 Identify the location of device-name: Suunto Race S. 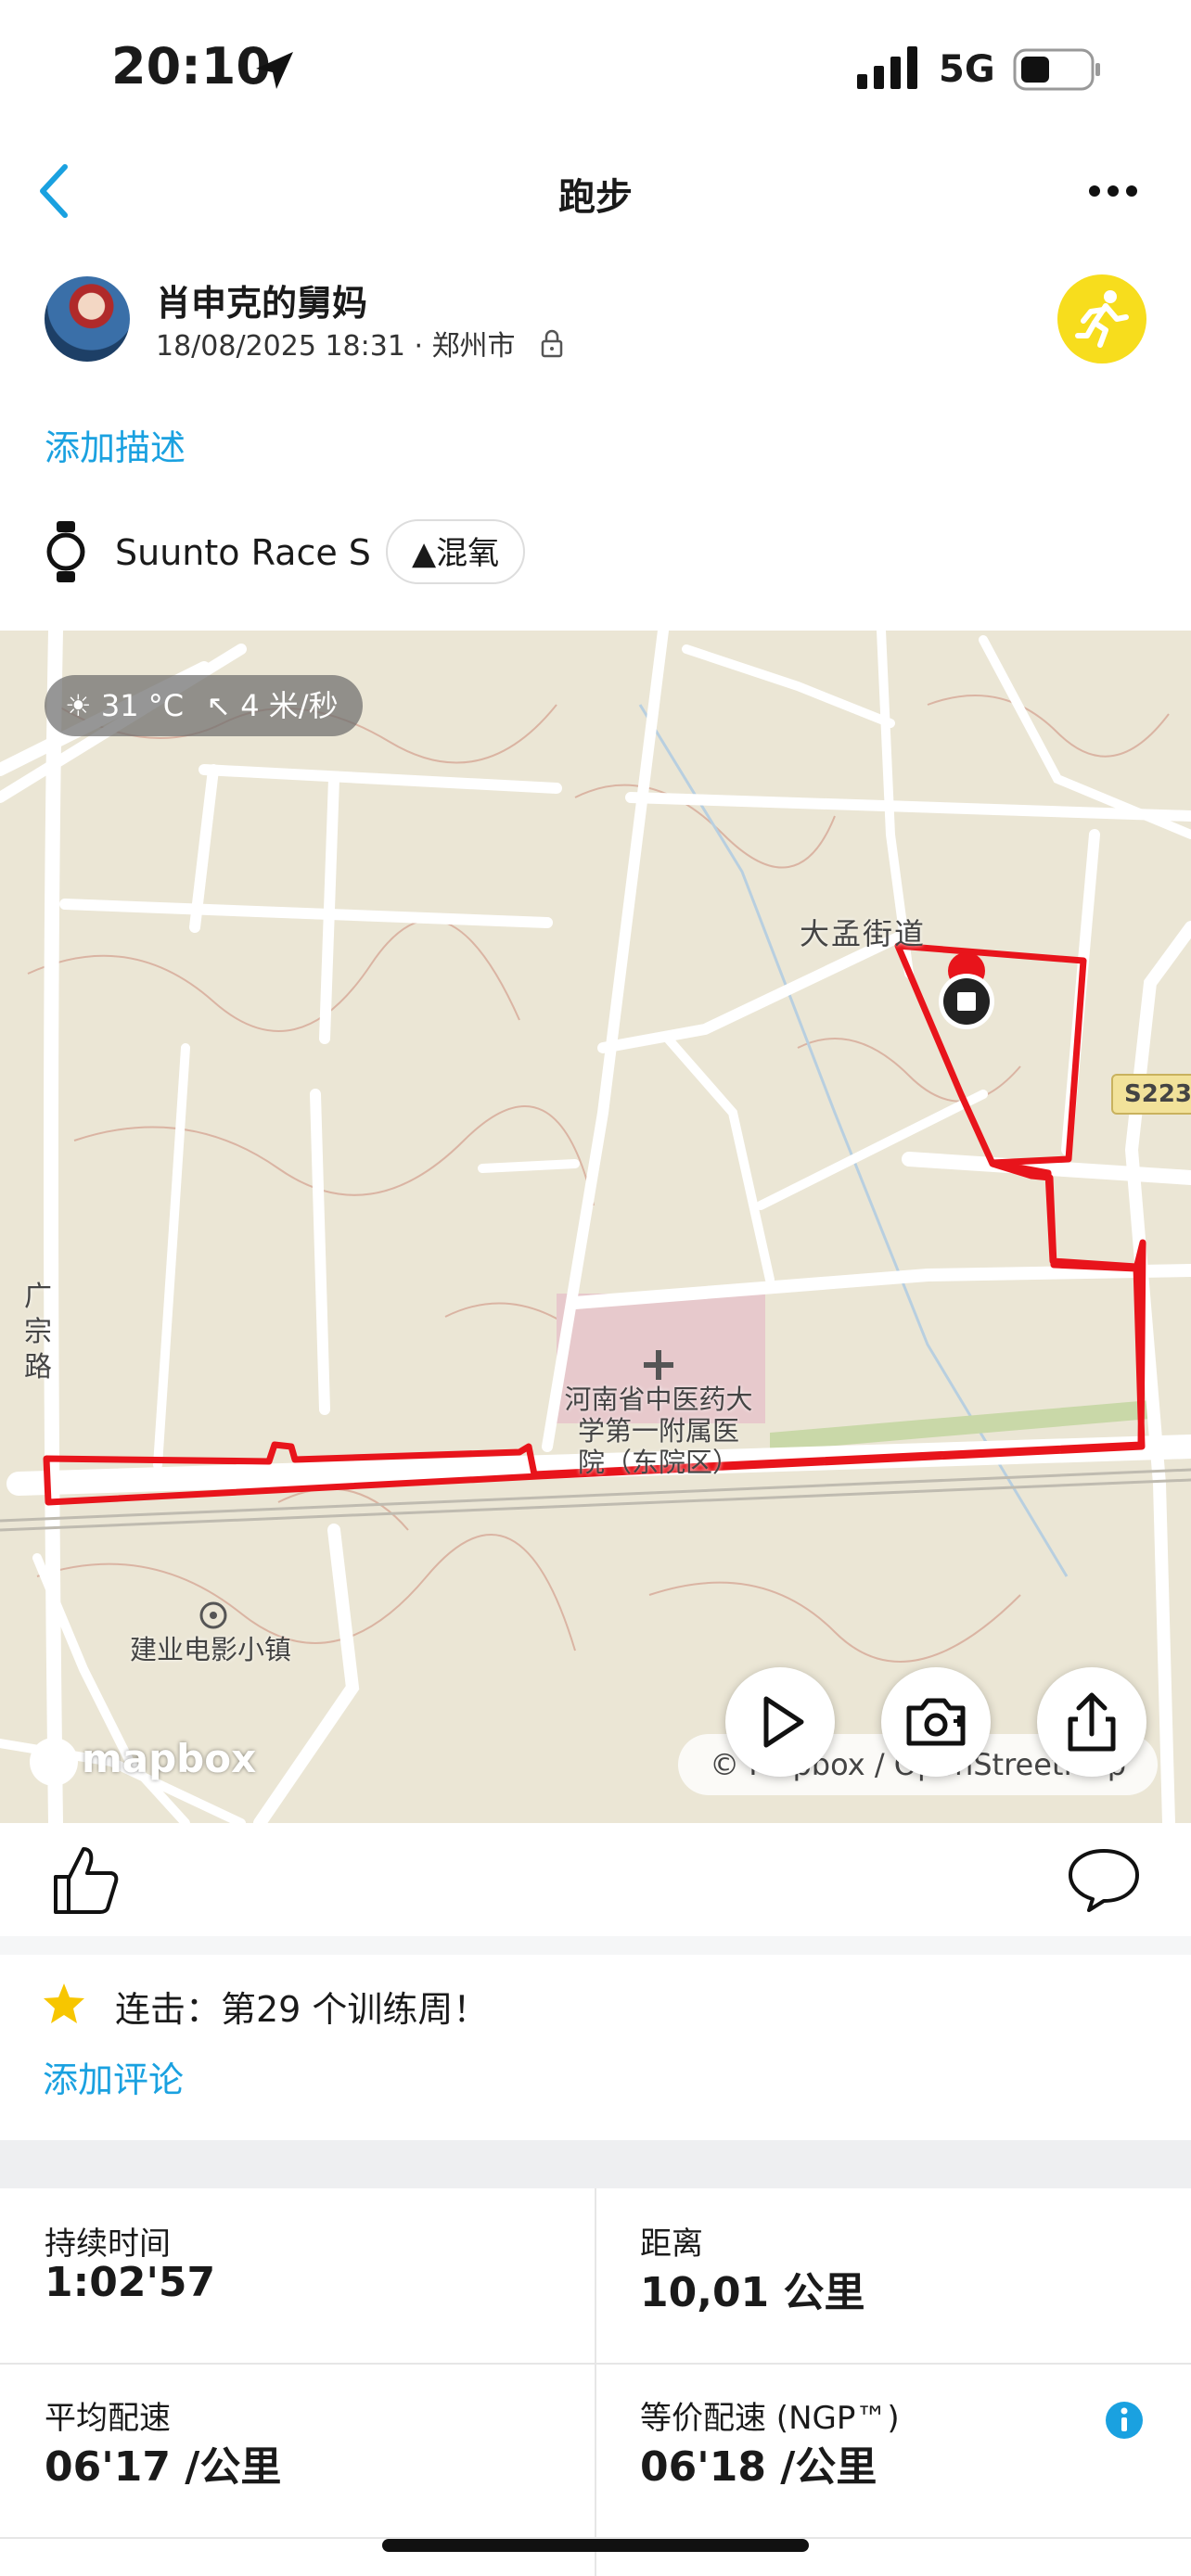
(243, 552).